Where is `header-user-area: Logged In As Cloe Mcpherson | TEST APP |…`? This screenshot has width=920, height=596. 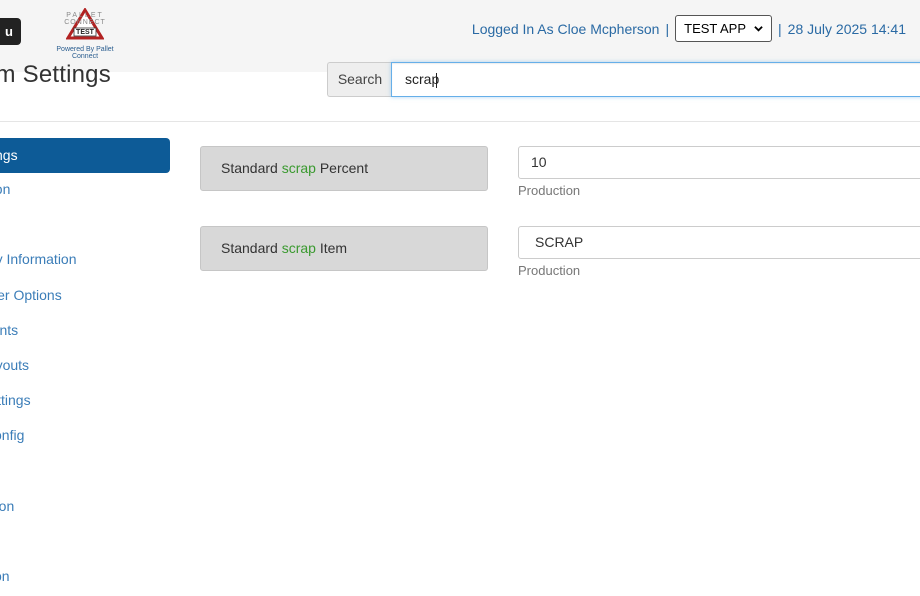
header-user-area: Logged In As Cloe Mcpherson | TEST APP |… is located at coordinates (689, 28).